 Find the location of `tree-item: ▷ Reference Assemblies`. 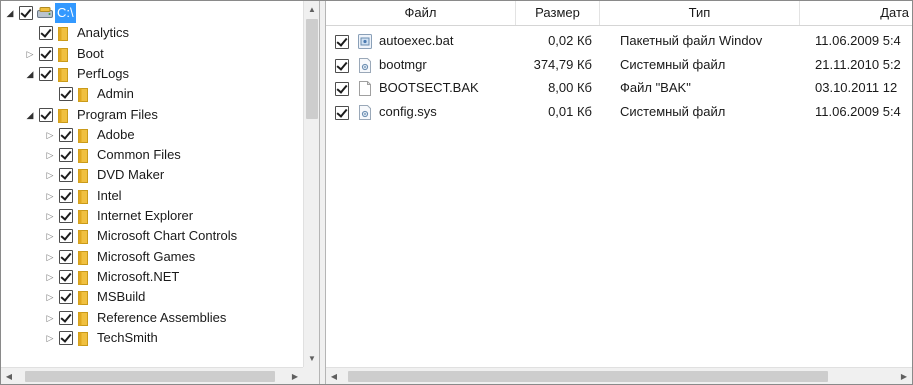

tree-item: ▷ Reference Assemblies is located at coordinates (152, 318).